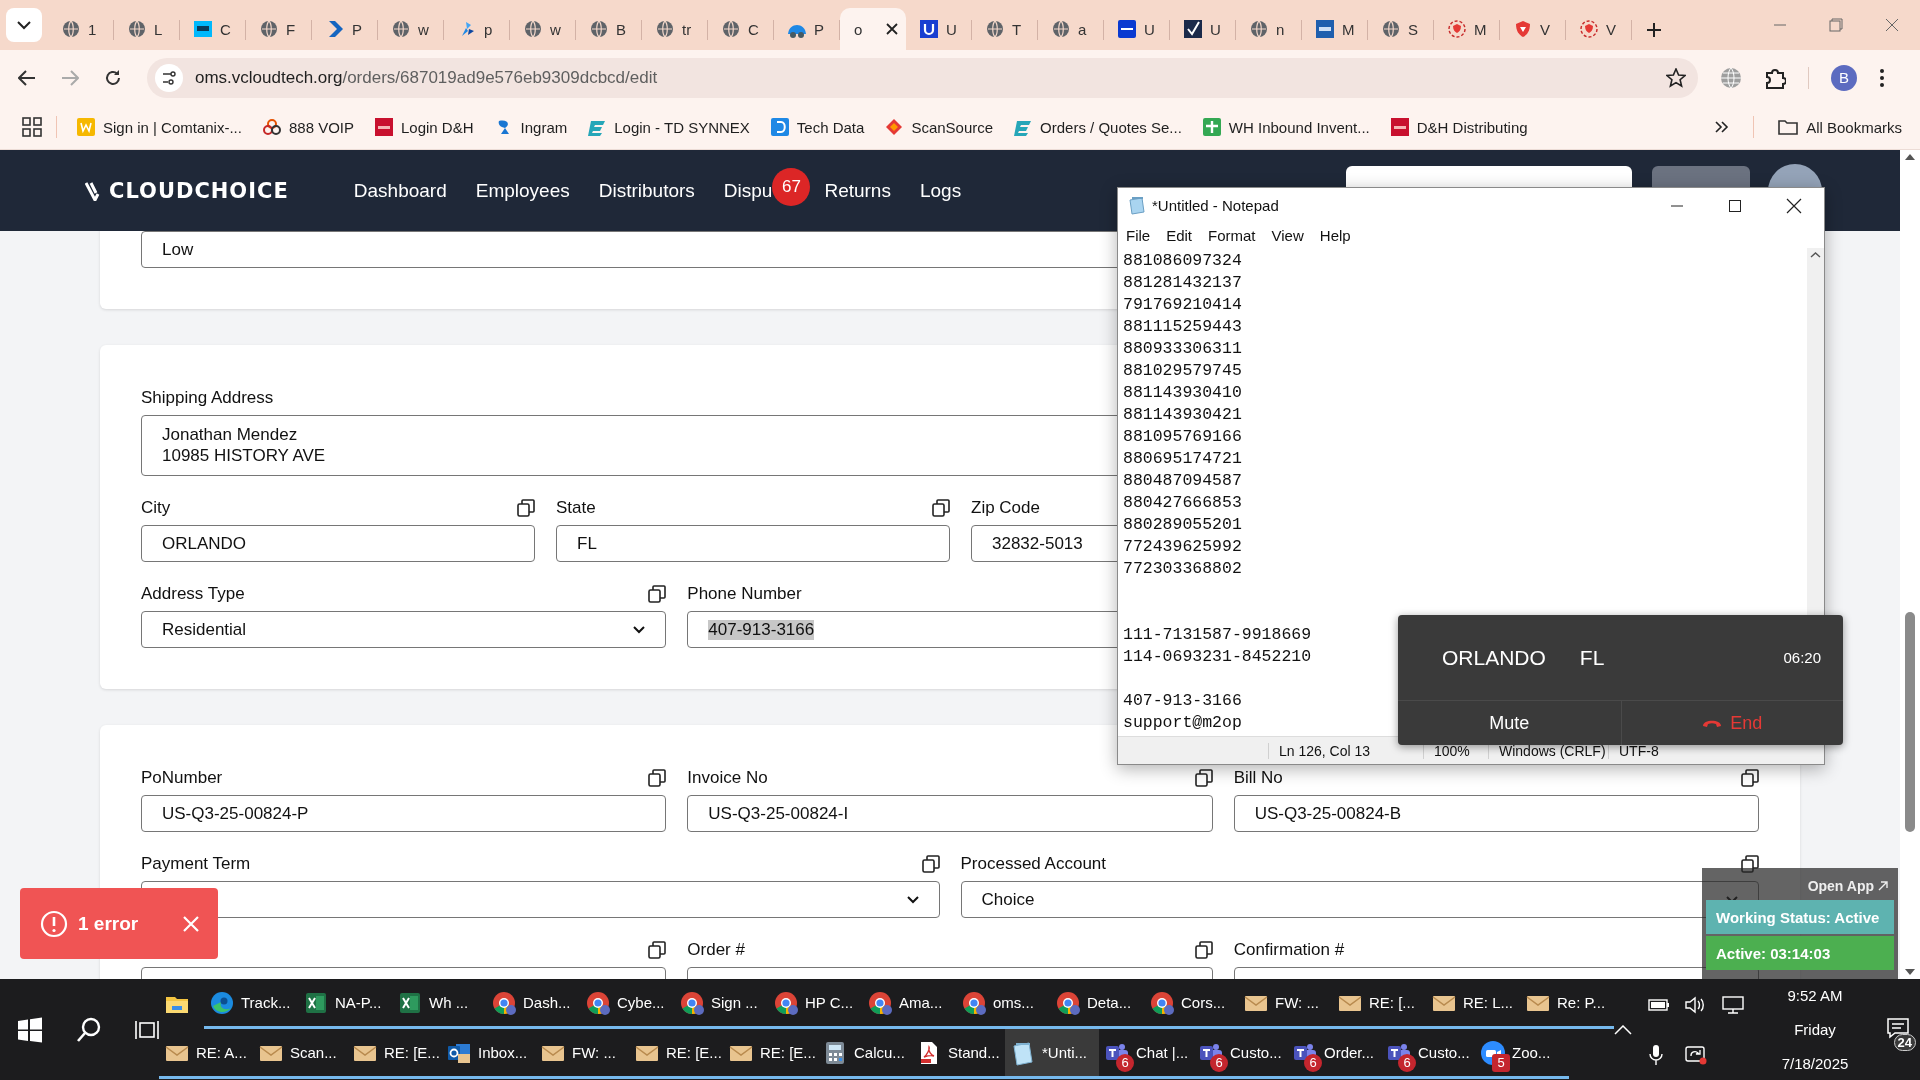  What do you see at coordinates (1182, 437) in the screenshot?
I see `text-line: 881095769166` at bounding box center [1182, 437].